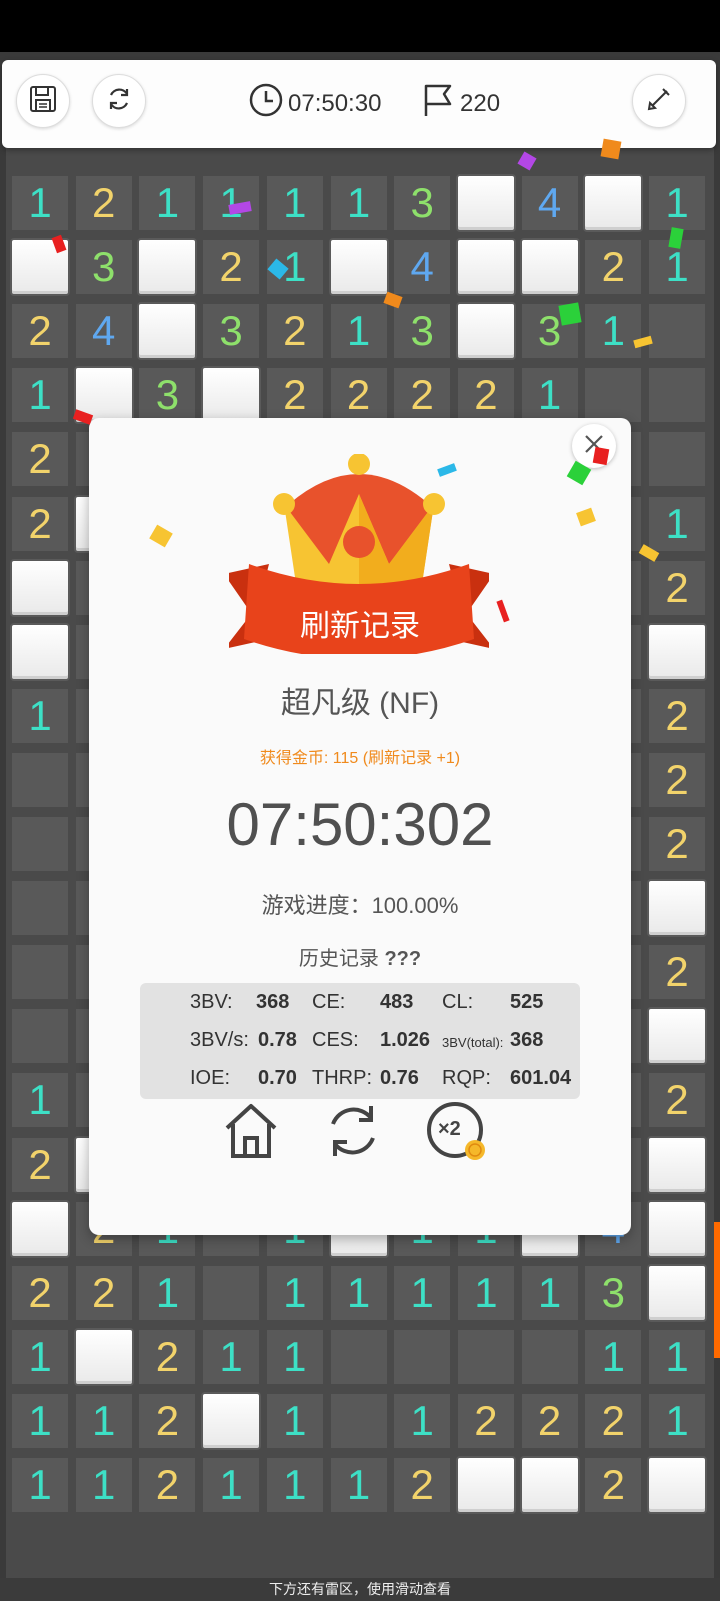  I want to click on replay-button, so click(353, 1133).